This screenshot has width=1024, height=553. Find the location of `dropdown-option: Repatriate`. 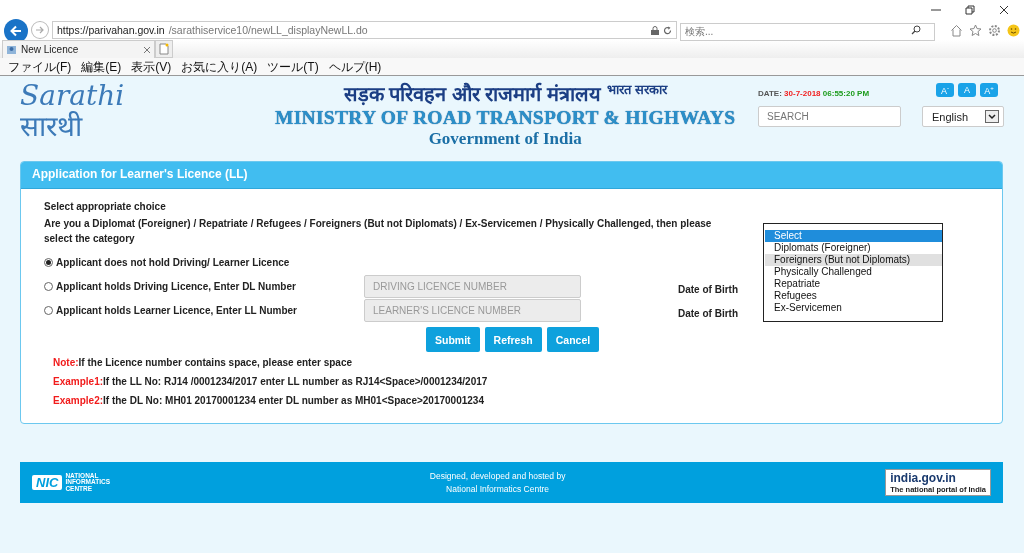

dropdown-option: Repatriate is located at coordinates (853, 284).